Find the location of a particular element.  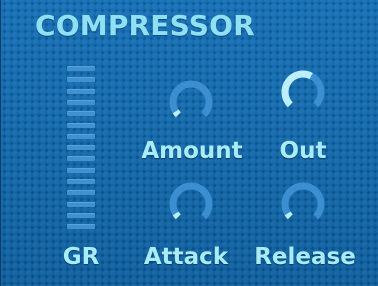

attack-knob is located at coordinates (191, 204).